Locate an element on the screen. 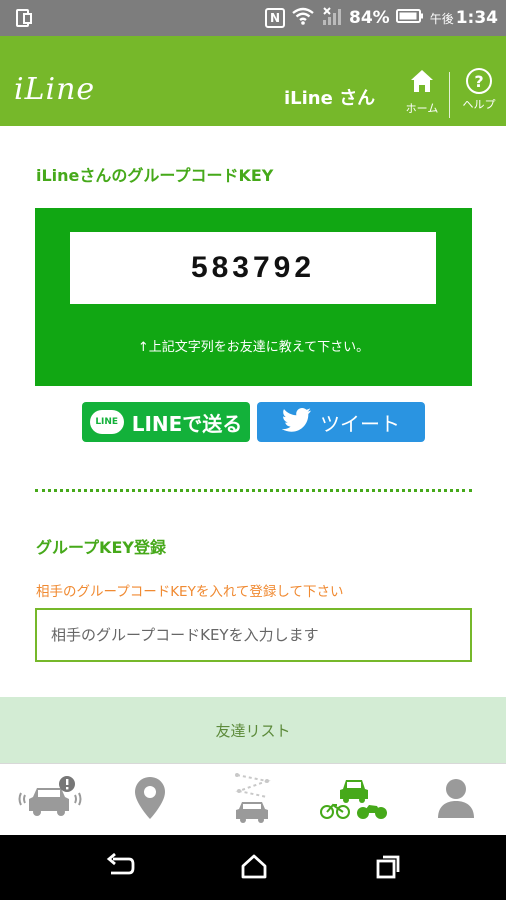 Image resolution: width=506 pixels, height=900 pixels. tab-profile is located at coordinates (456, 800).